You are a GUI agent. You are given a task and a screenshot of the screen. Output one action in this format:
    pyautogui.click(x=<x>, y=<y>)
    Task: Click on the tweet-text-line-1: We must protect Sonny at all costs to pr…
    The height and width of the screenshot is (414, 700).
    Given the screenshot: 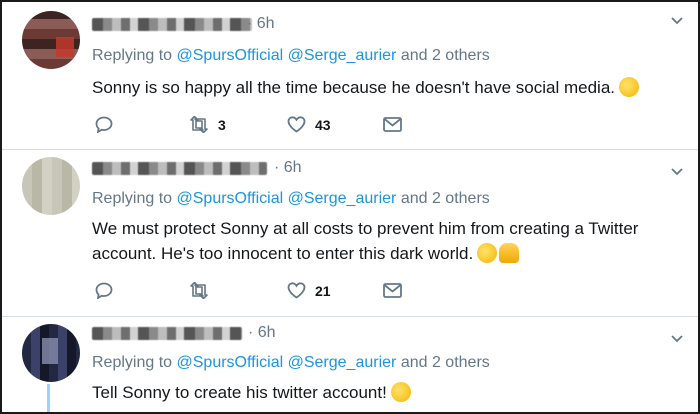 What is the action you would take?
    pyautogui.click(x=365, y=228)
    